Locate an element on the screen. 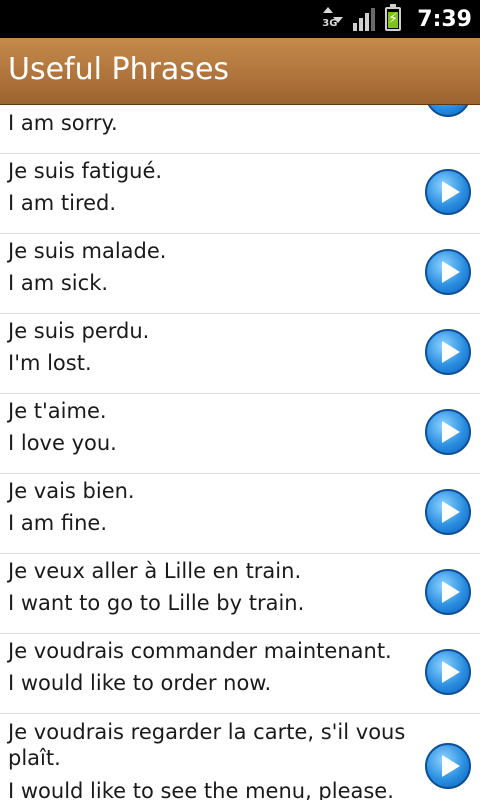  phrase-row: Je t'aime. I love you. is located at coordinates (240, 433).